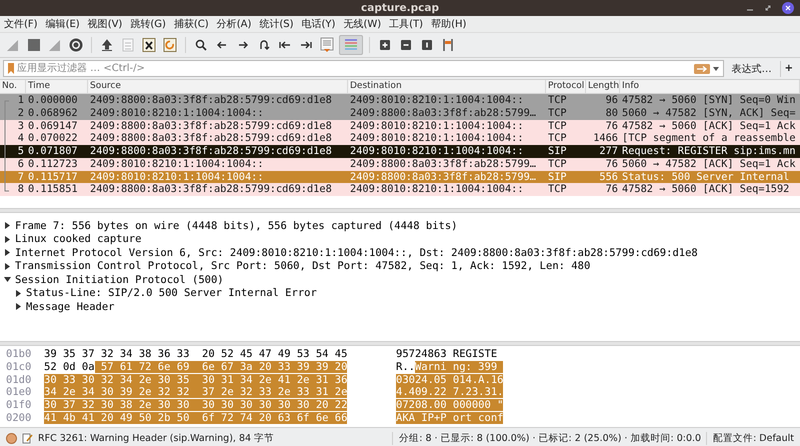 The height and width of the screenshot is (446, 800). Describe the element at coordinates (53, 100) in the screenshot. I see `table-cell-text: 0.000000` at that location.